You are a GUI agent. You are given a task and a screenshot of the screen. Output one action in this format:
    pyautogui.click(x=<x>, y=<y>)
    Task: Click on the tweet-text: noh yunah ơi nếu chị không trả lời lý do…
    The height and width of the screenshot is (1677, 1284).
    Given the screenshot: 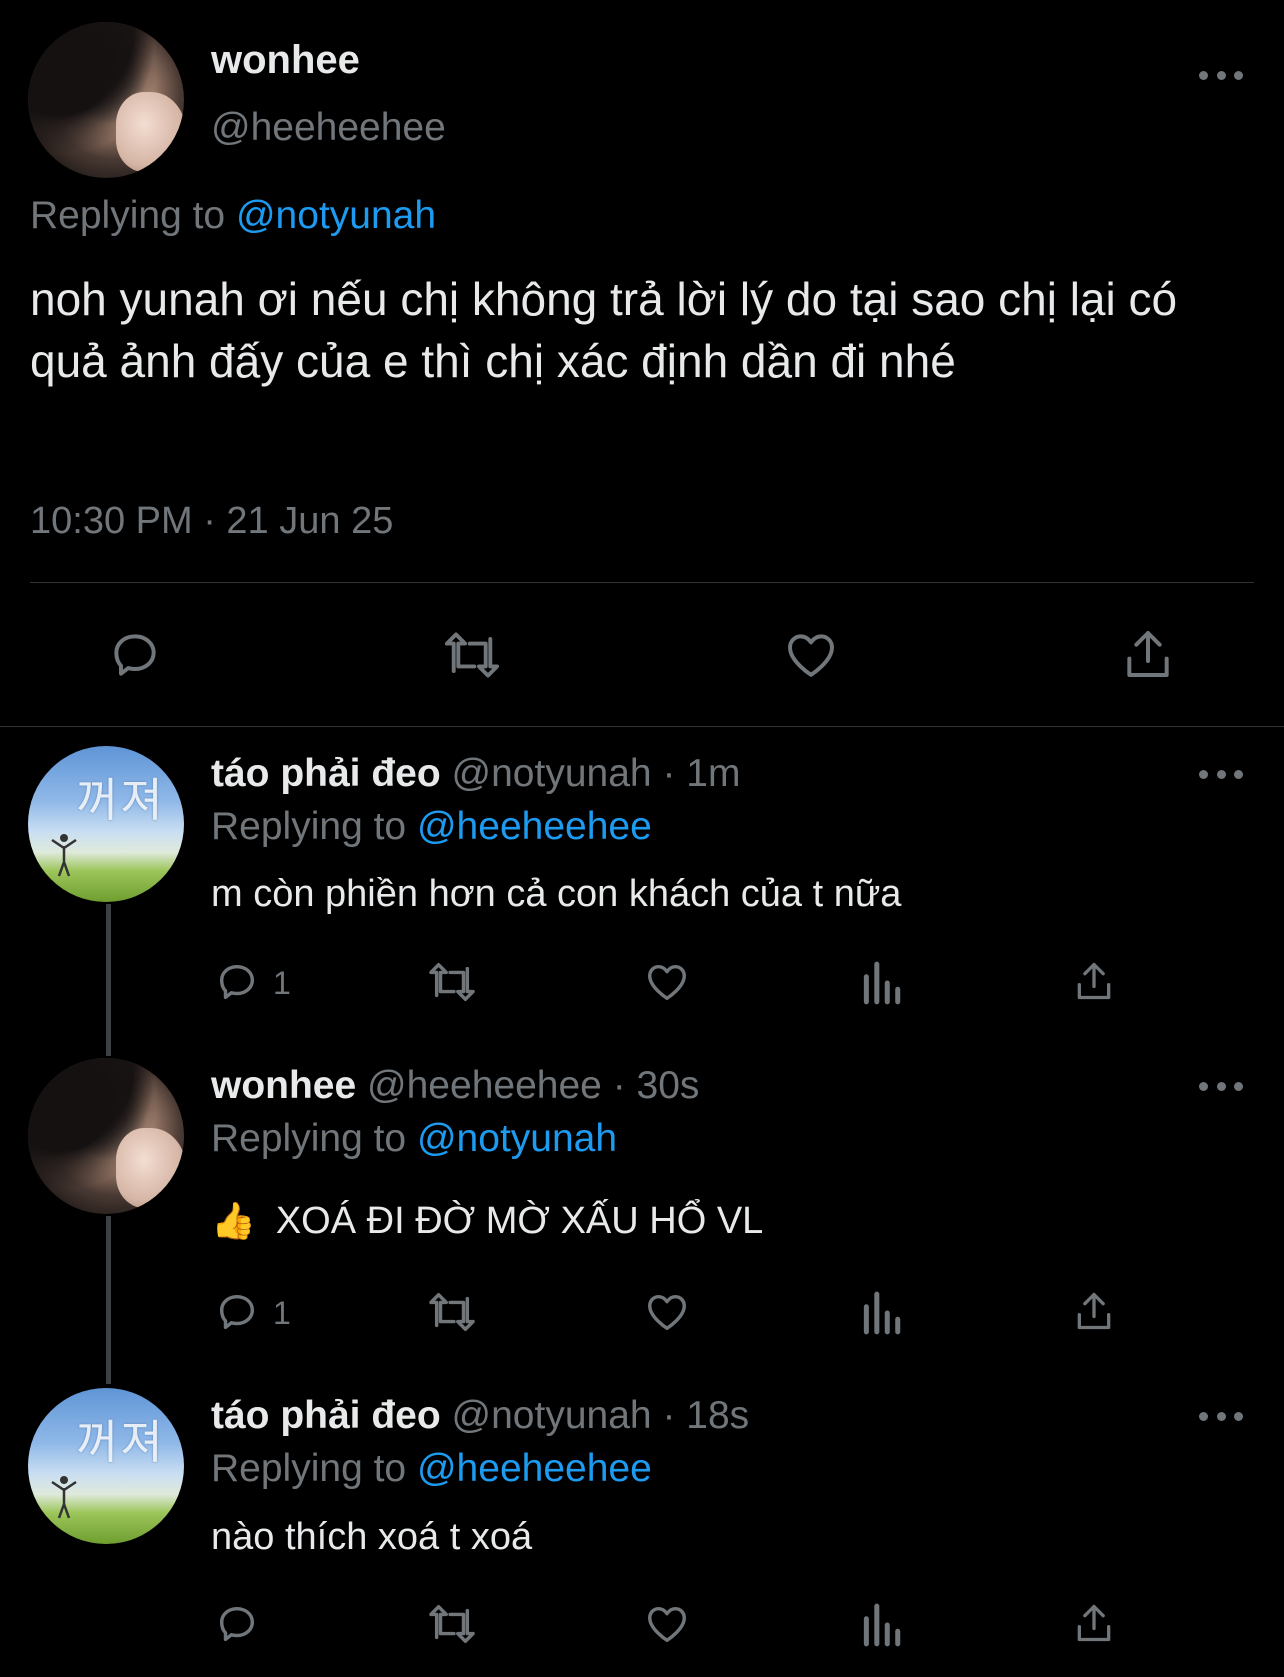 What is the action you would take?
    pyautogui.click(x=604, y=330)
    